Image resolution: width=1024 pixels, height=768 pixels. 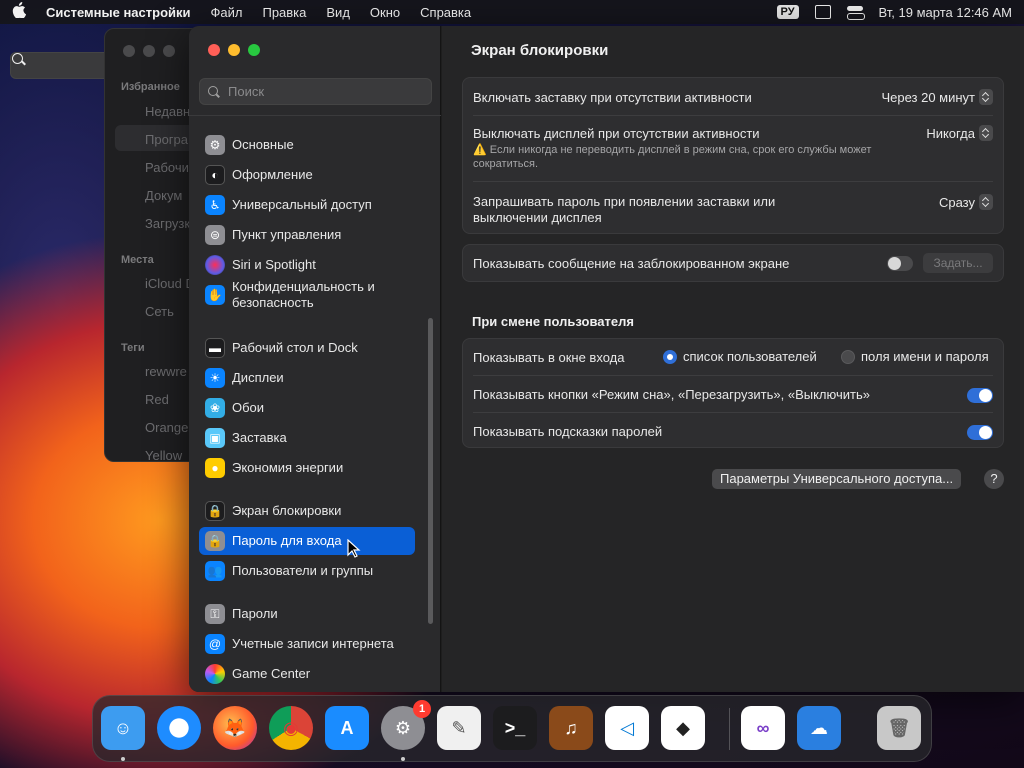 What do you see at coordinates (683, 728) in the screenshot?
I see `roblox-icon: ◆` at bounding box center [683, 728].